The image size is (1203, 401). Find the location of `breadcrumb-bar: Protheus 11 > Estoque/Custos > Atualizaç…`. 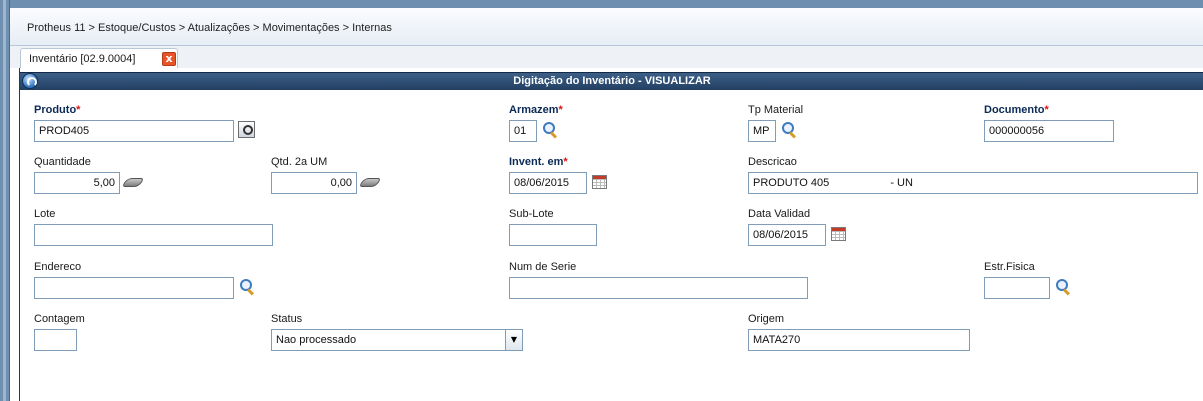

breadcrumb-bar: Protheus 11 > Estoque/Custos > Atualizaç… is located at coordinates (606, 27).